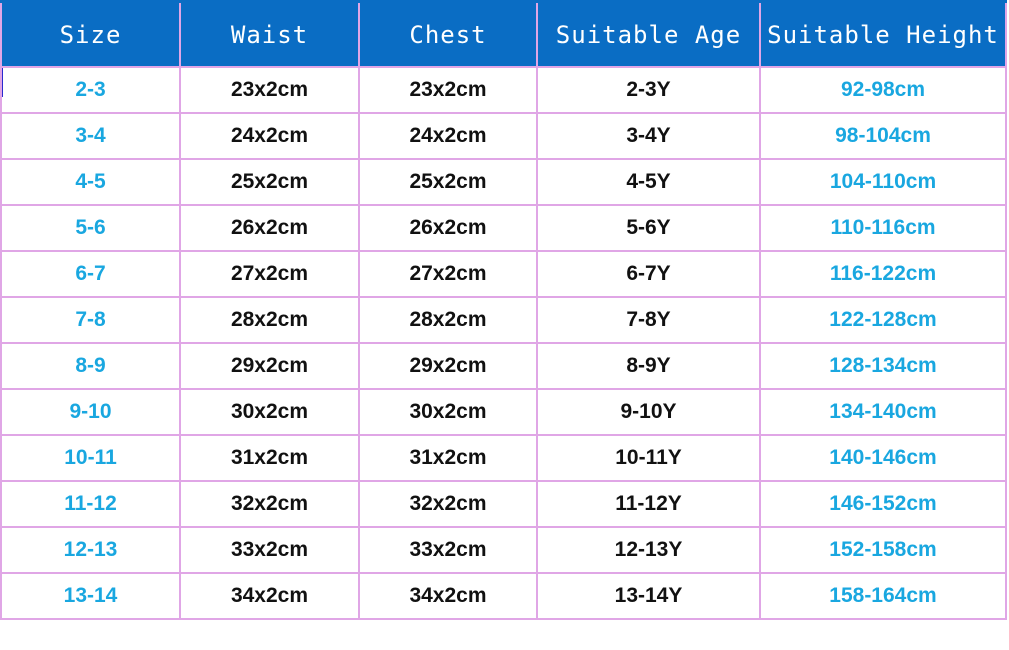 The image size is (1009, 650). I want to click on waist-cell: 26x2cm, so click(269, 228).